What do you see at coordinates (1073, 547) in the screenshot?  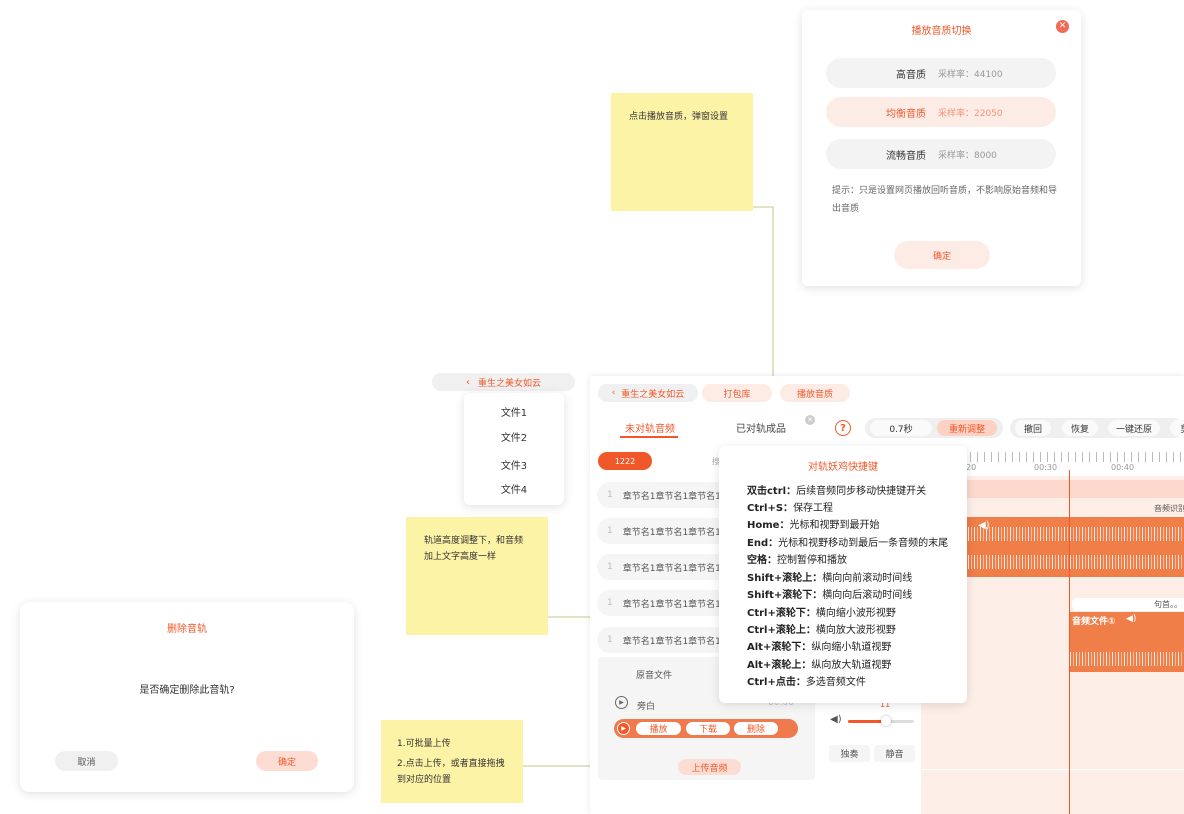 I see `audio-track-clip: ◀)` at bounding box center [1073, 547].